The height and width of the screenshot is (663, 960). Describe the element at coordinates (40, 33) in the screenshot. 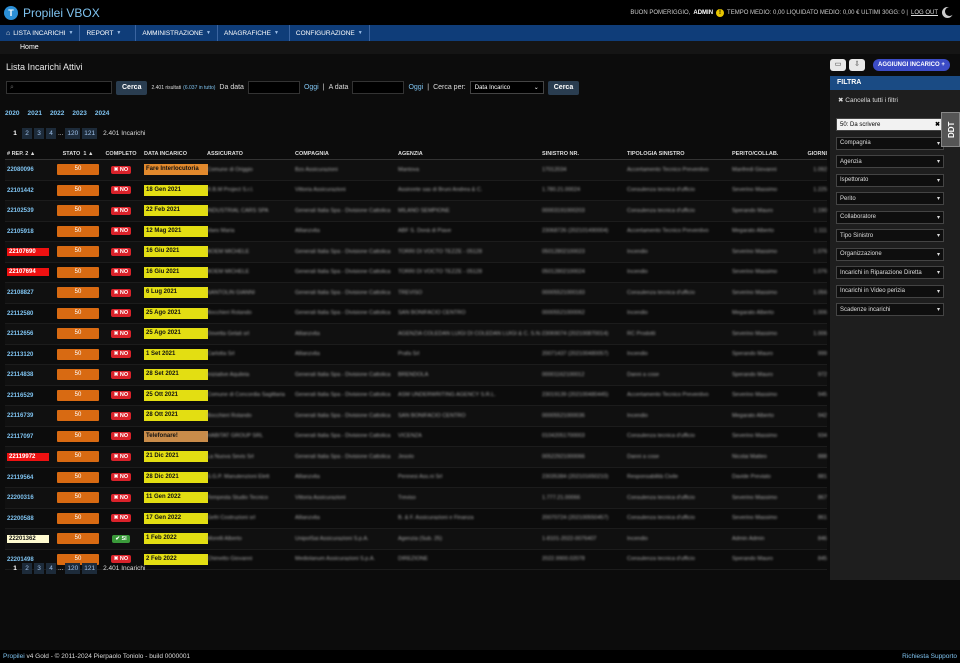

I see `nav-lista-incarichi: ⌂ LISTA INCARICHI ▼` at that location.